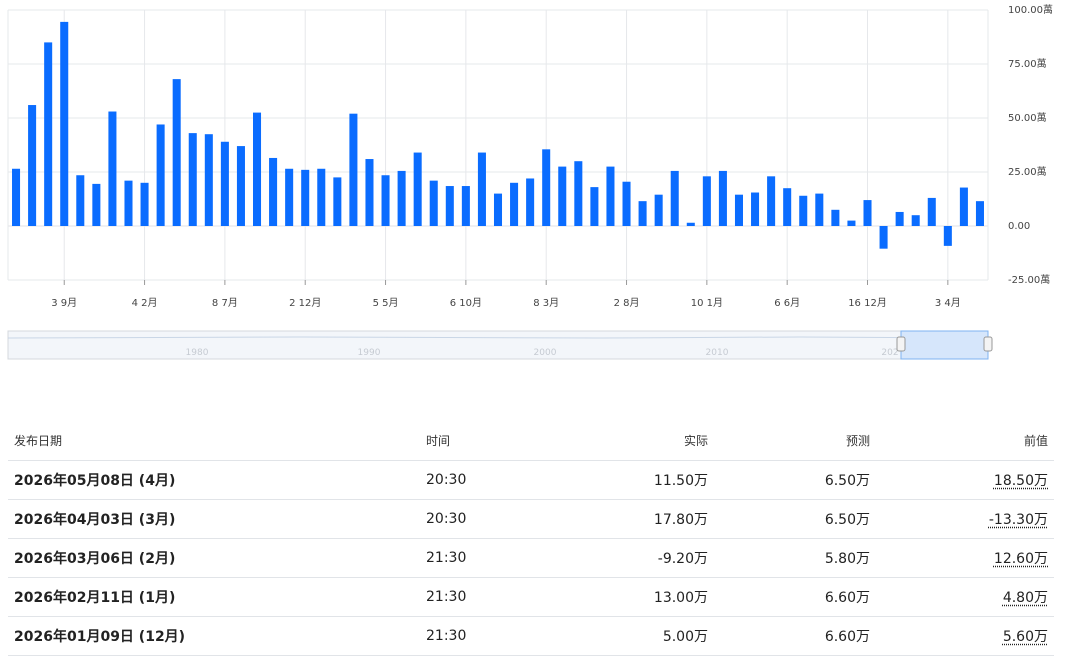  Describe the element at coordinates (795, 519) in the screenshot. I see `forecast-value-cell: 6.50万` at that location.